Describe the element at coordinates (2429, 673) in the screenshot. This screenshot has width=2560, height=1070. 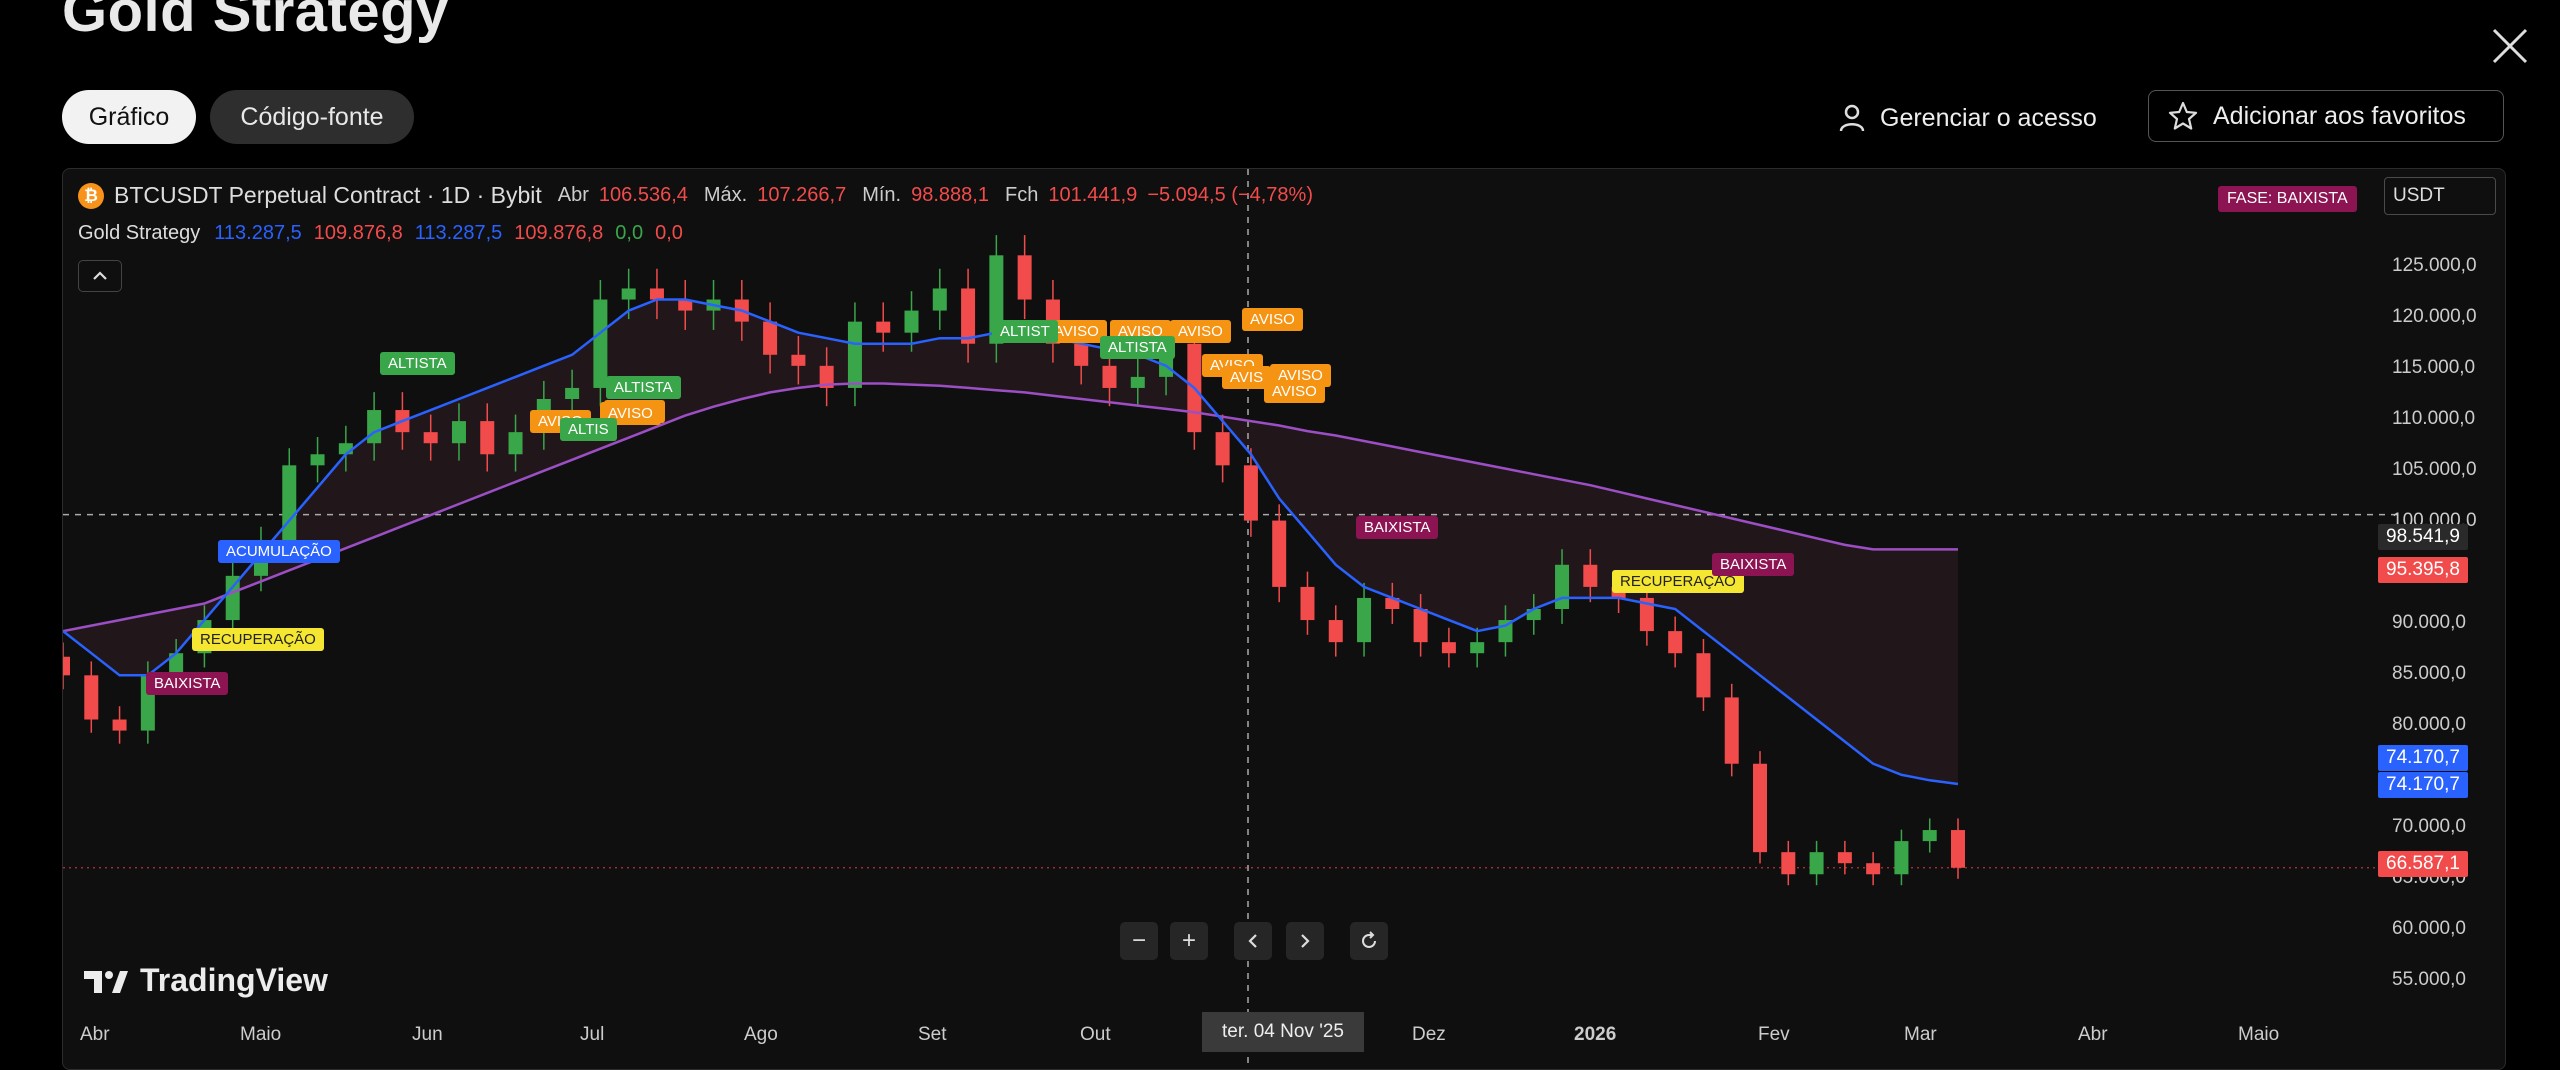
I see `y-tick-label: 85.000,0` at that location.